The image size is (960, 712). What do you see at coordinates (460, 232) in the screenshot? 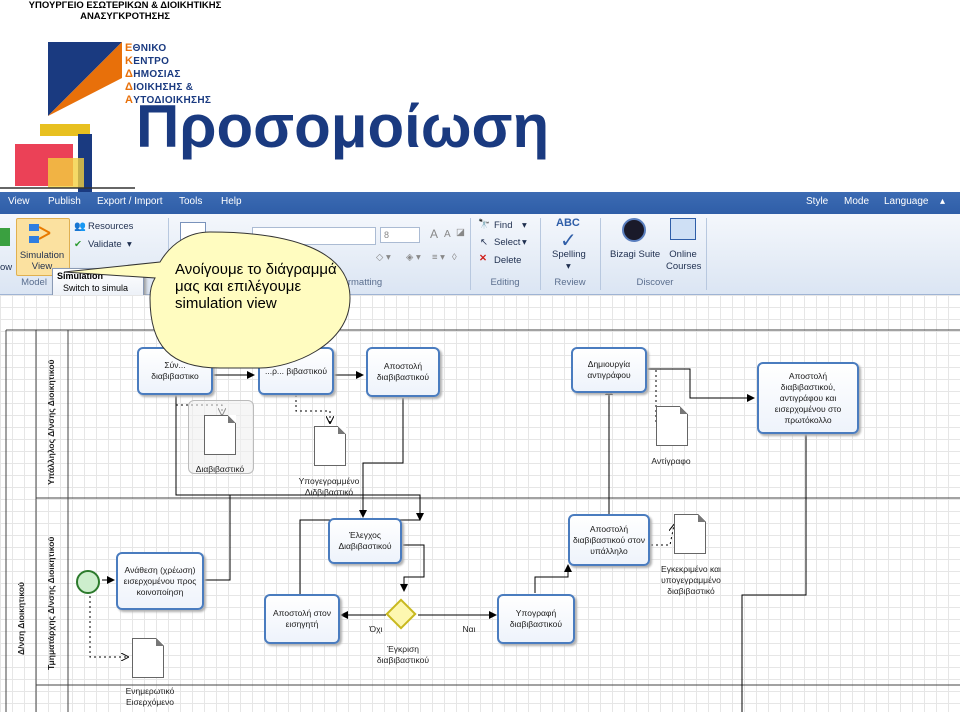
I see `clear-format-icon: ◪` at bounding box center [460, 232].